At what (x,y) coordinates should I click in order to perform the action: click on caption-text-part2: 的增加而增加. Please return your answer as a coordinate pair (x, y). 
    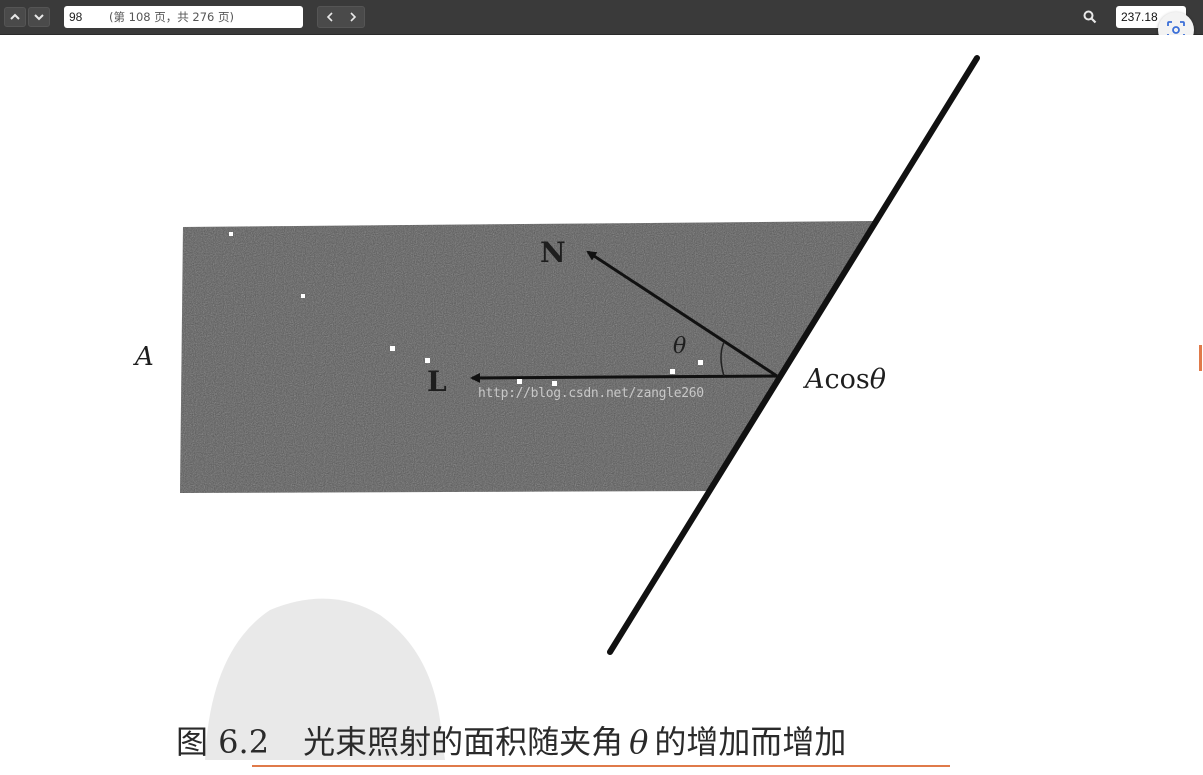
    Looking at the image, I should click on (750, 742).